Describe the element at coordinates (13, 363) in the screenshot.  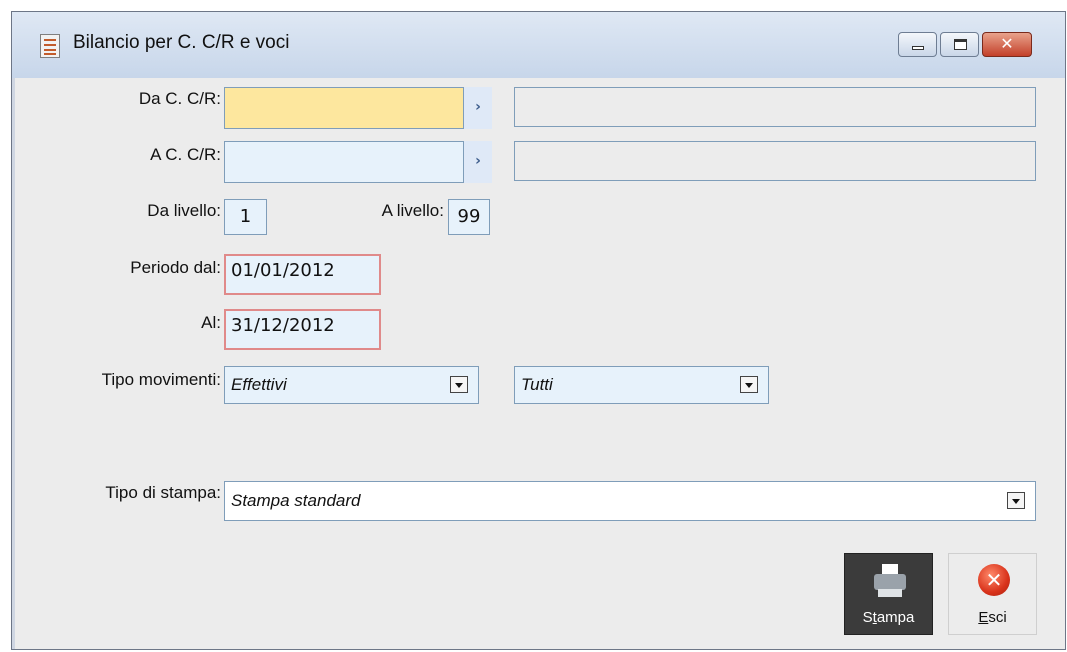
I see `left-edge` at that location.